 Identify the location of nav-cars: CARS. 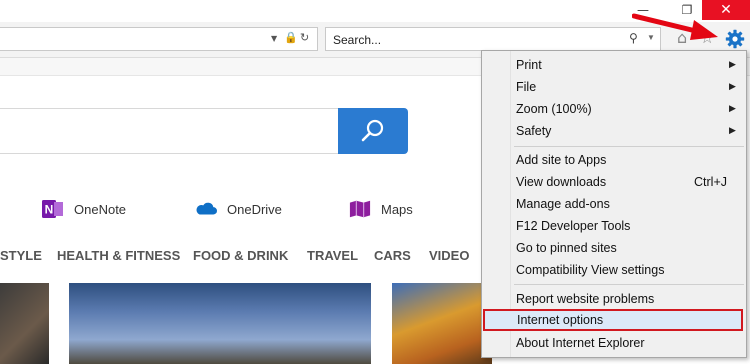
(392, 255).